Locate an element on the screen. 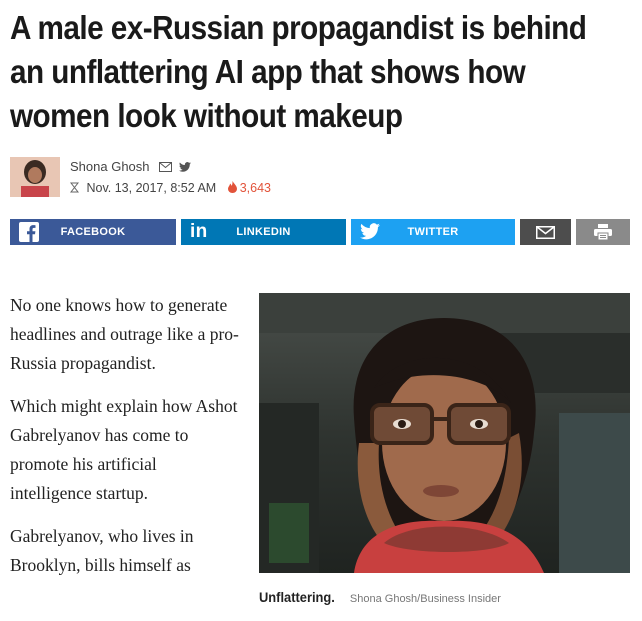  caption-credit: Shona Ghosh/Business Insider is located at coordinates (425, 599).